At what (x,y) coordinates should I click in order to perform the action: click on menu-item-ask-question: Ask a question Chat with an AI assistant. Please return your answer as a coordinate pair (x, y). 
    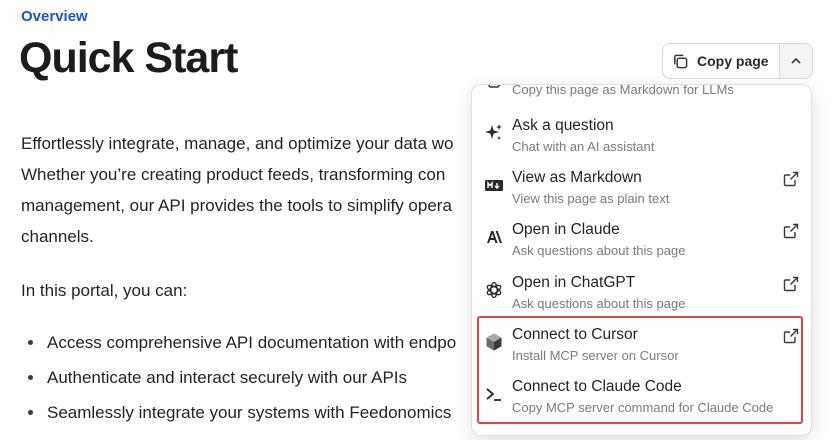
    Looking at the image, I should click on (641, 137).